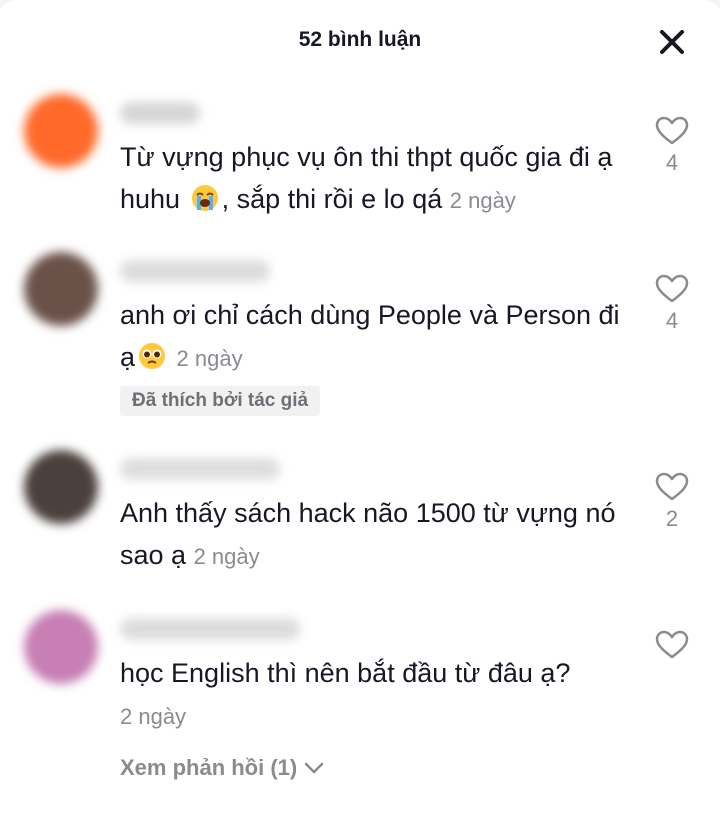 The image size is (720, 814). What do you see at coordinates (204, 198) in the screenshot?
I see `loudly-crying-face-icon` at bounding box center [204, 198].